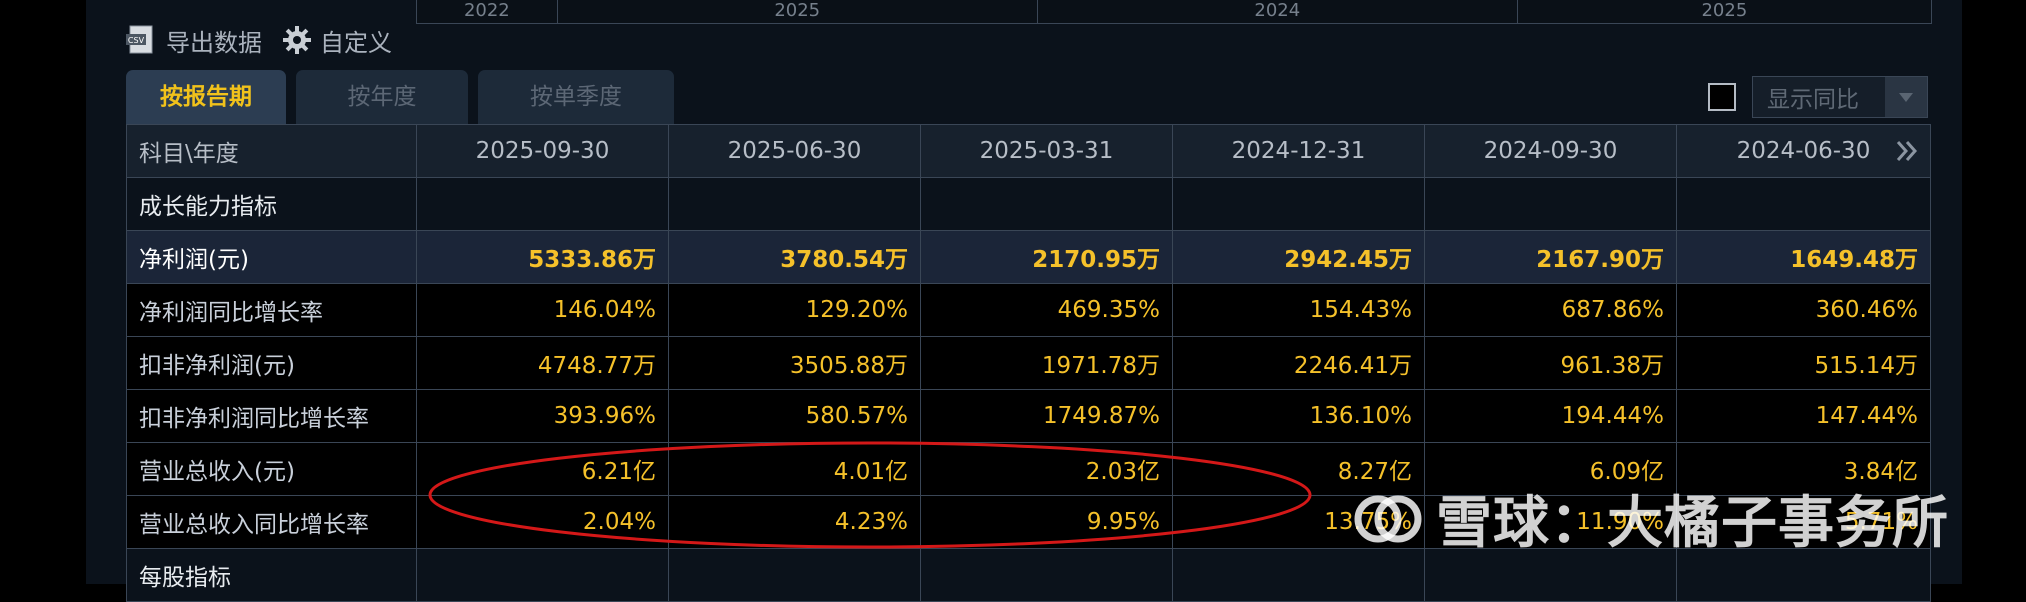  Describe the element at coordinates (1813, 100) in the screenshot. I see `yoy-select-label: 显示同比` at that location.